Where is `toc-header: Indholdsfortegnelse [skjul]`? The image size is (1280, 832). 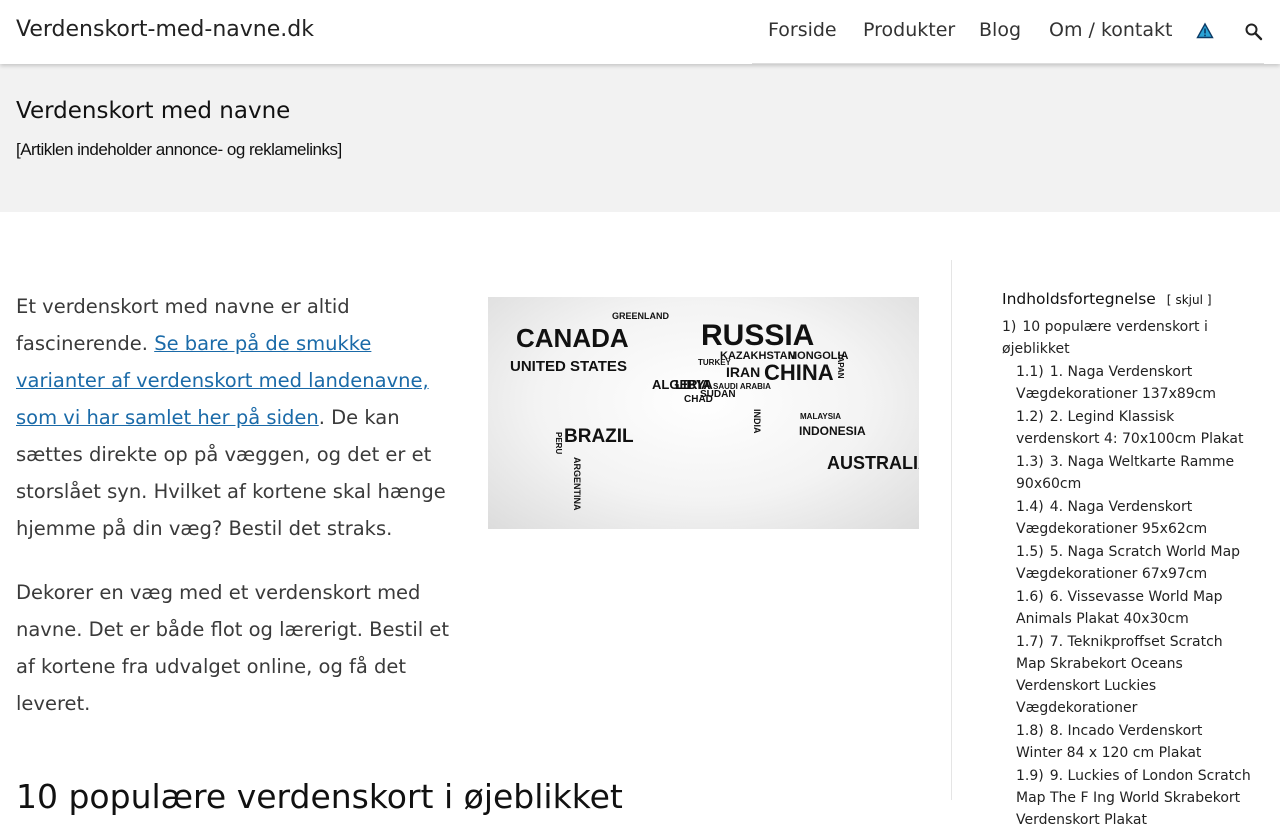
toc-header: Indholdsfortegnelse [skjul] is located at coordinates (1127, 299).